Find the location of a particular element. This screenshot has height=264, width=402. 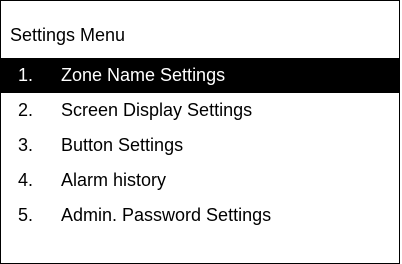

menu-item-number: 1. is located at coordinates (26, 75).